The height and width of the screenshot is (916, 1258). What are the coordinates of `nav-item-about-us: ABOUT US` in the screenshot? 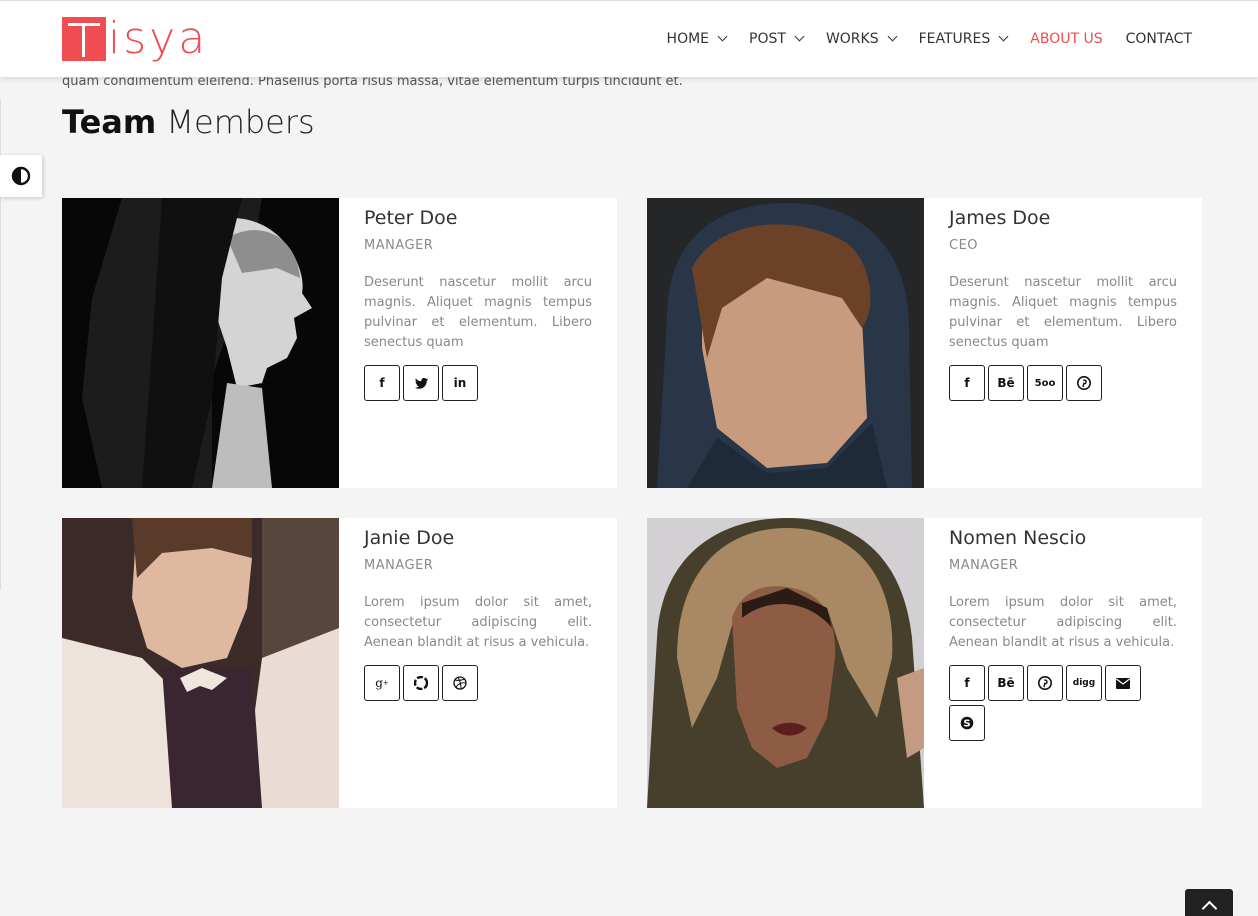 It's located at (1066, 39).